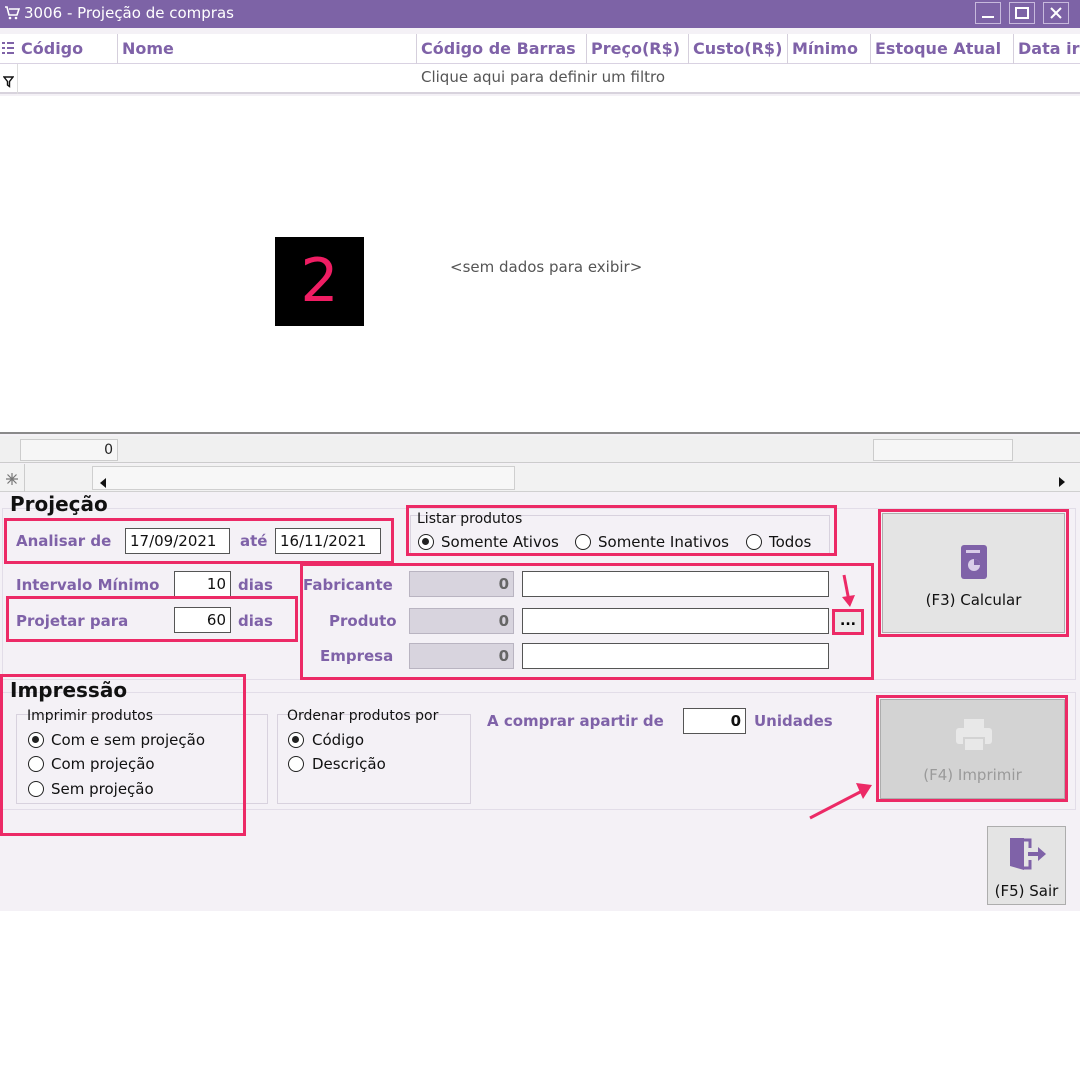 Image resolution: width=1080 pixels, height=1080 pixels. What do you see at coordinates (103, 482) in the screenshot?
I see `scroll-left-icon` at bounding box center [103, 482].